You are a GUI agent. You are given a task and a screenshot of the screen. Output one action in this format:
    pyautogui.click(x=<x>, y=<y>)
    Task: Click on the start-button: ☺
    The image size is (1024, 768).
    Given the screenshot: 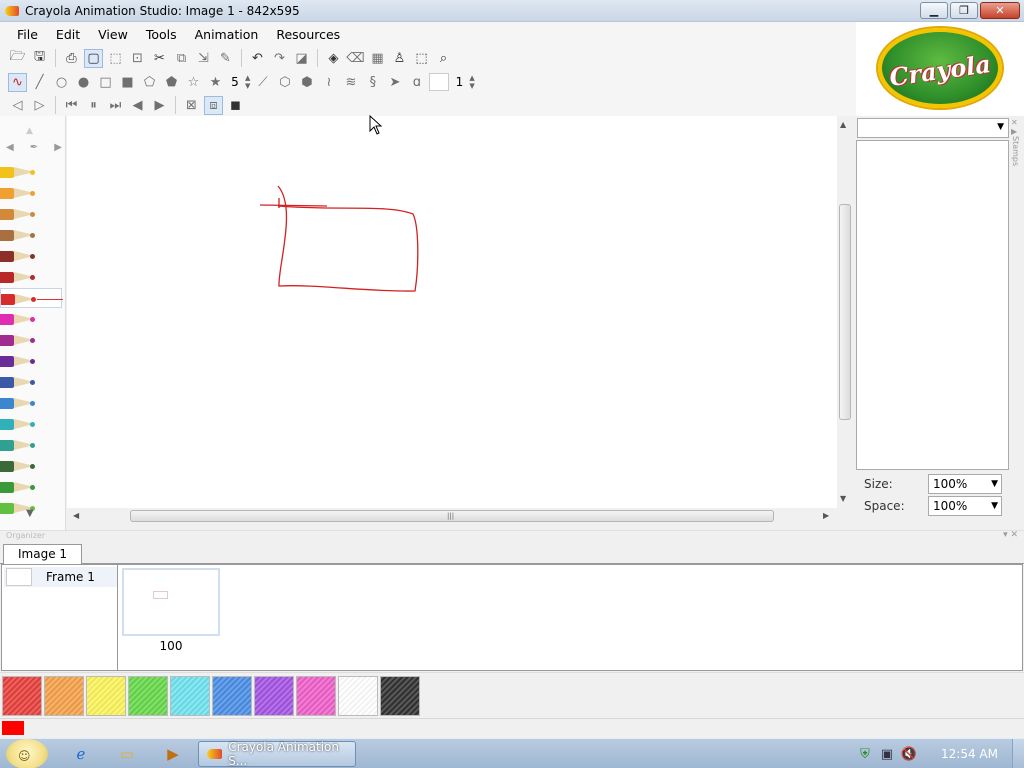 What is the action you would take?
    pyautogui.click(x=27, y=753)
    